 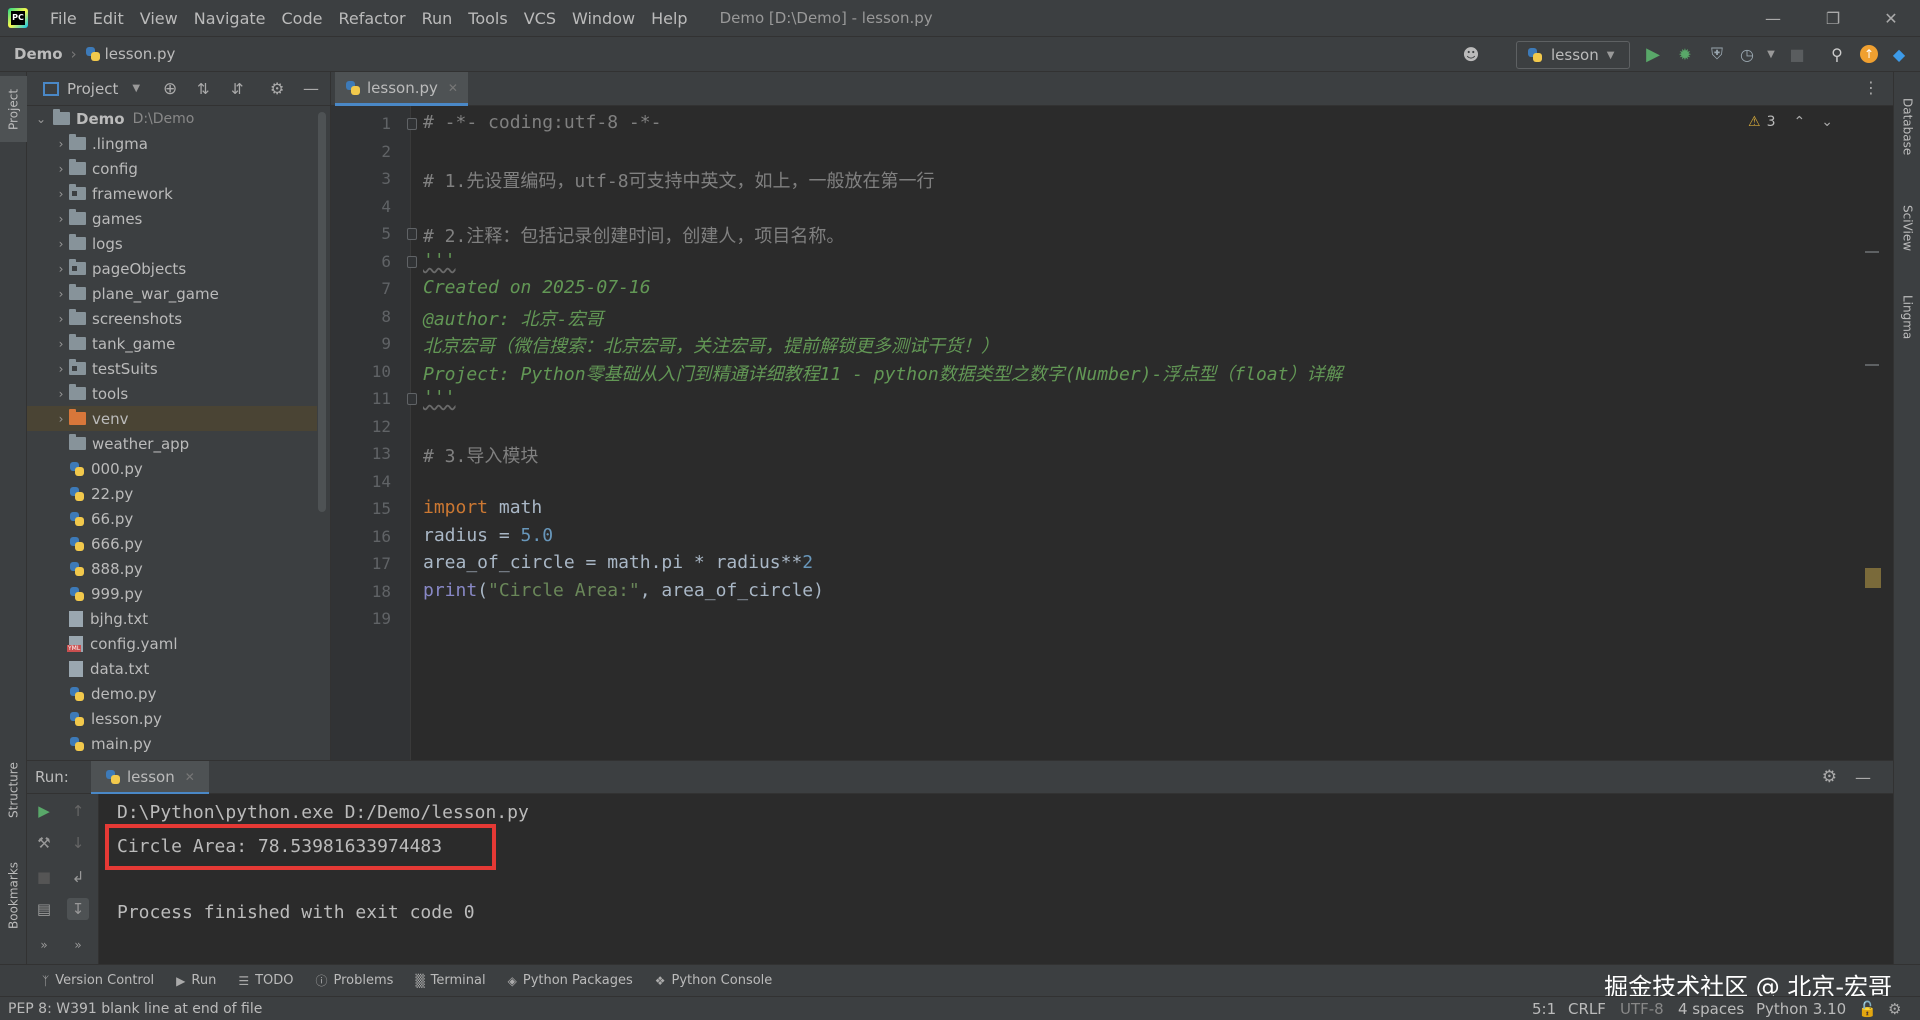 I want to click on scroll-thumb-marker, so click(x=1873, y=578).